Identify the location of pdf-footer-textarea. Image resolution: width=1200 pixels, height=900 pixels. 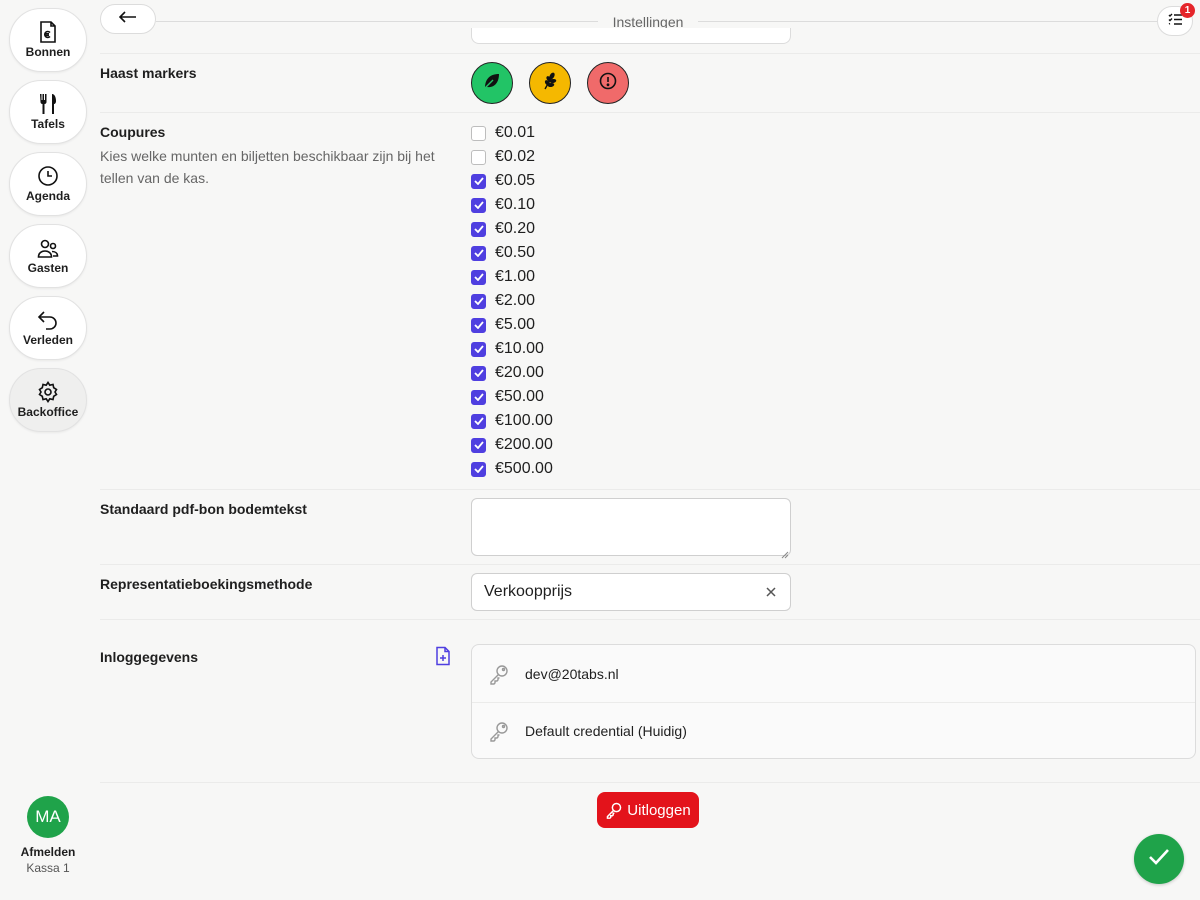
(631, 527).